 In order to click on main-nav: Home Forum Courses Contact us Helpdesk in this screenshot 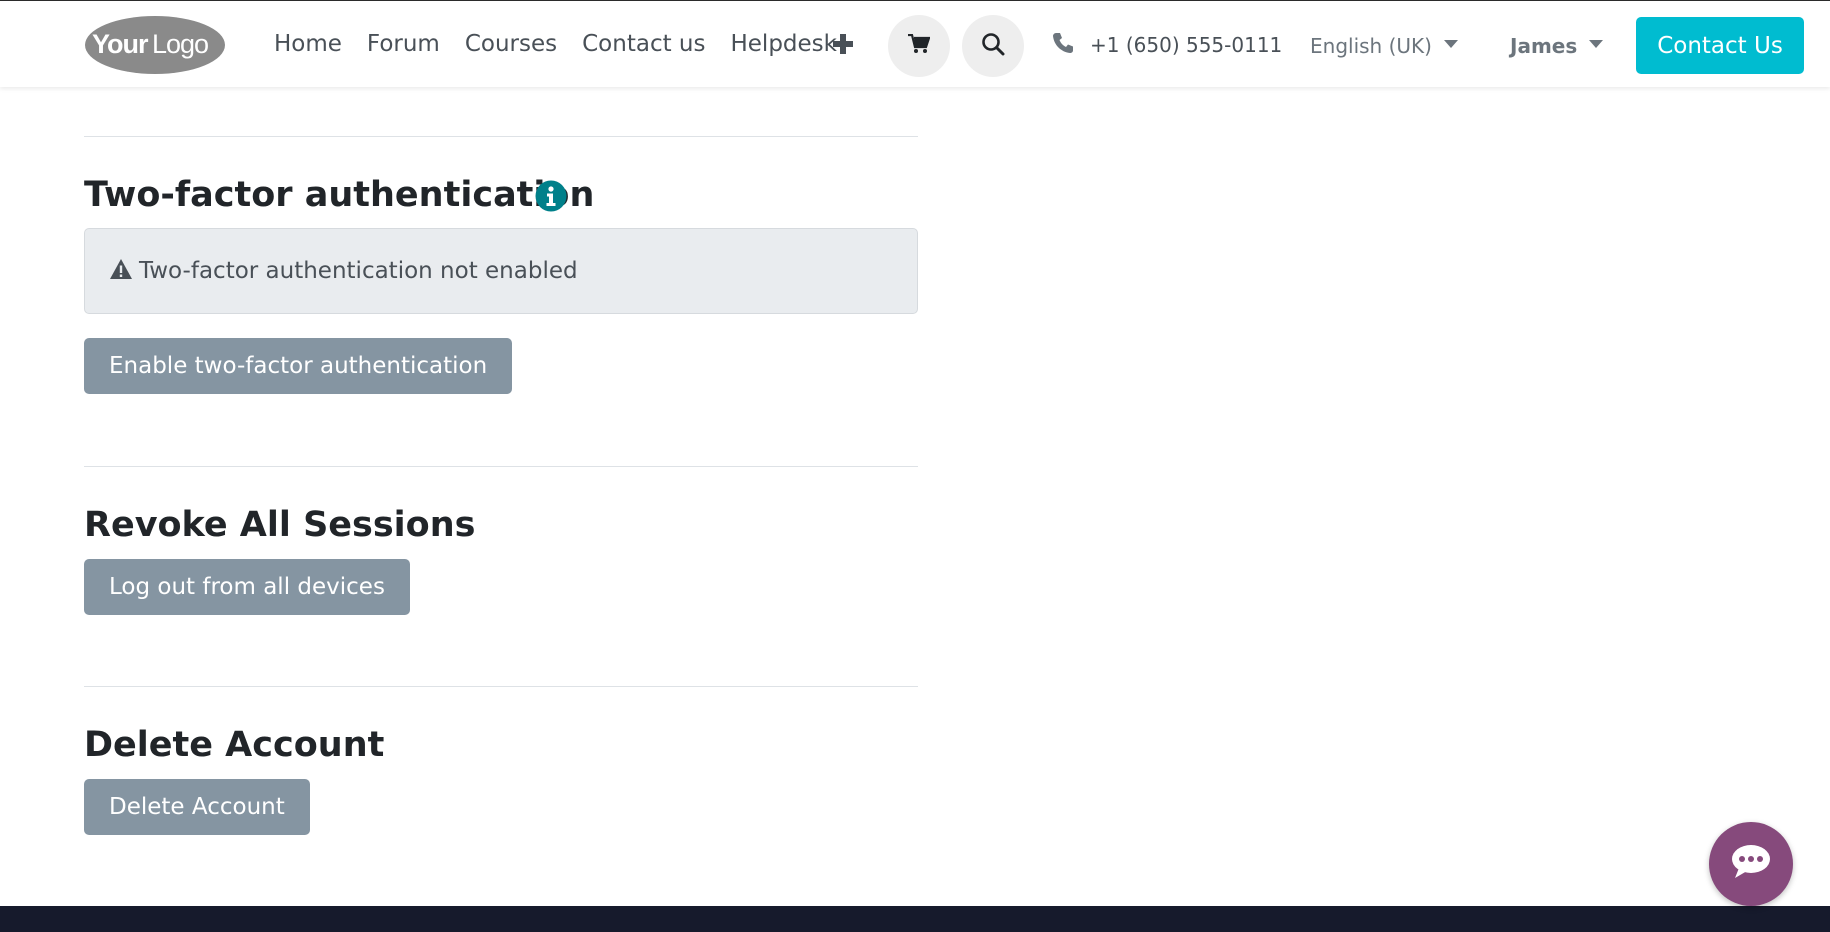, I will do `click(568, 44)`.